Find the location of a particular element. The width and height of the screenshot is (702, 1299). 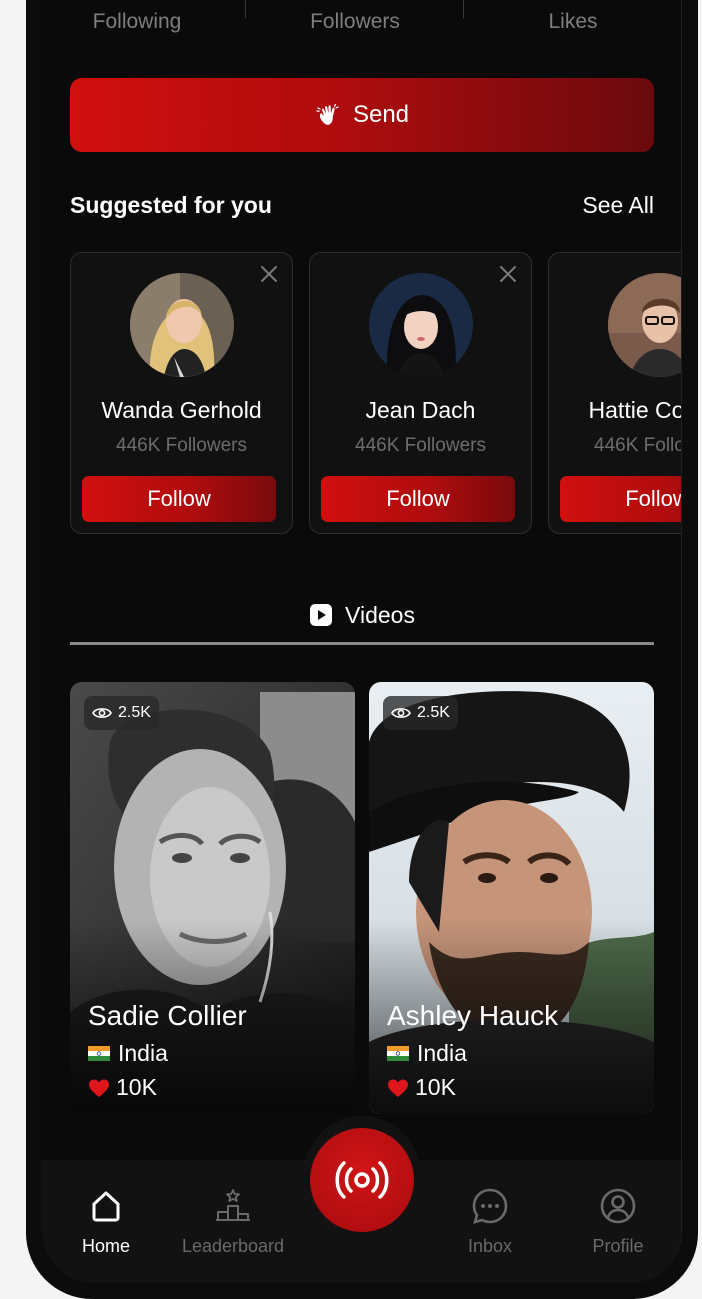

tab-videos: Videos is located at coordinates (362, 615).